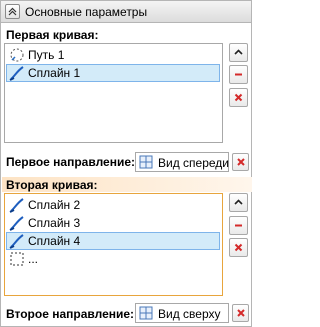  What do you see at coordinates (113, 241) in the screenshot?
I see `list-item: Сплайн 4` at bounding box center [113, 241].